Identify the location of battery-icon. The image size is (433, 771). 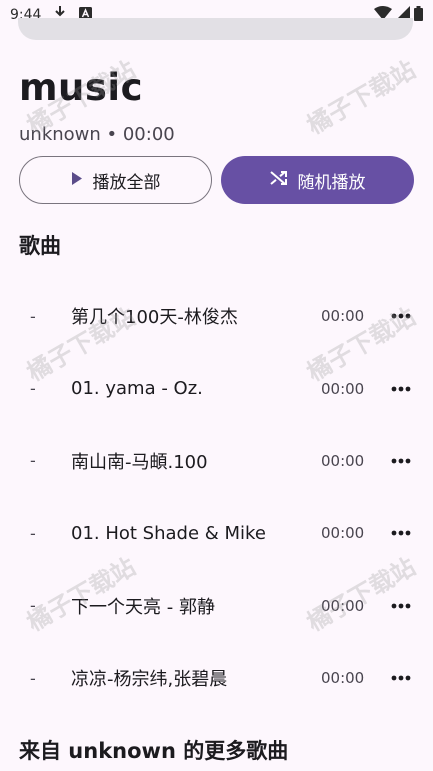
(418, 15).